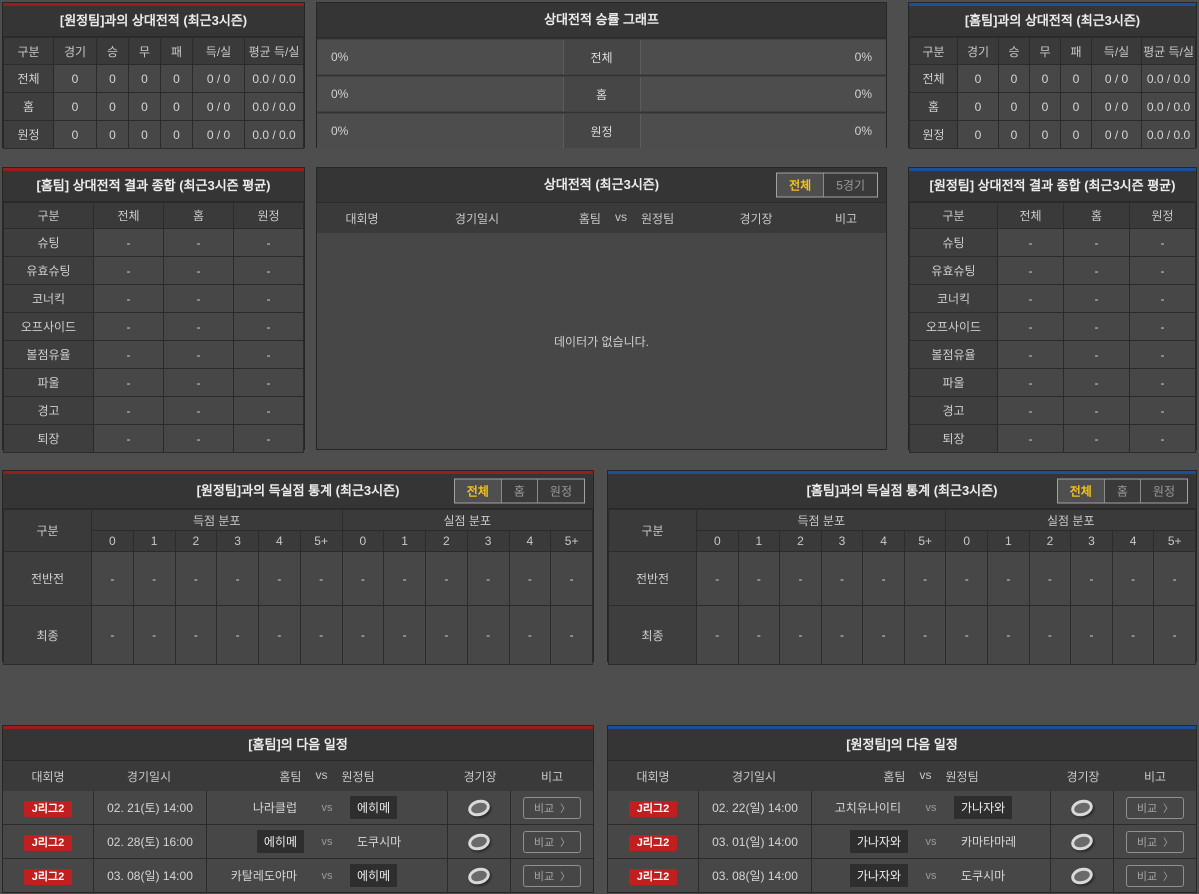 This screenshot has width=1199, height=894. I want to click on table-row: 볼점유율 - - -, so click(1052, 354).